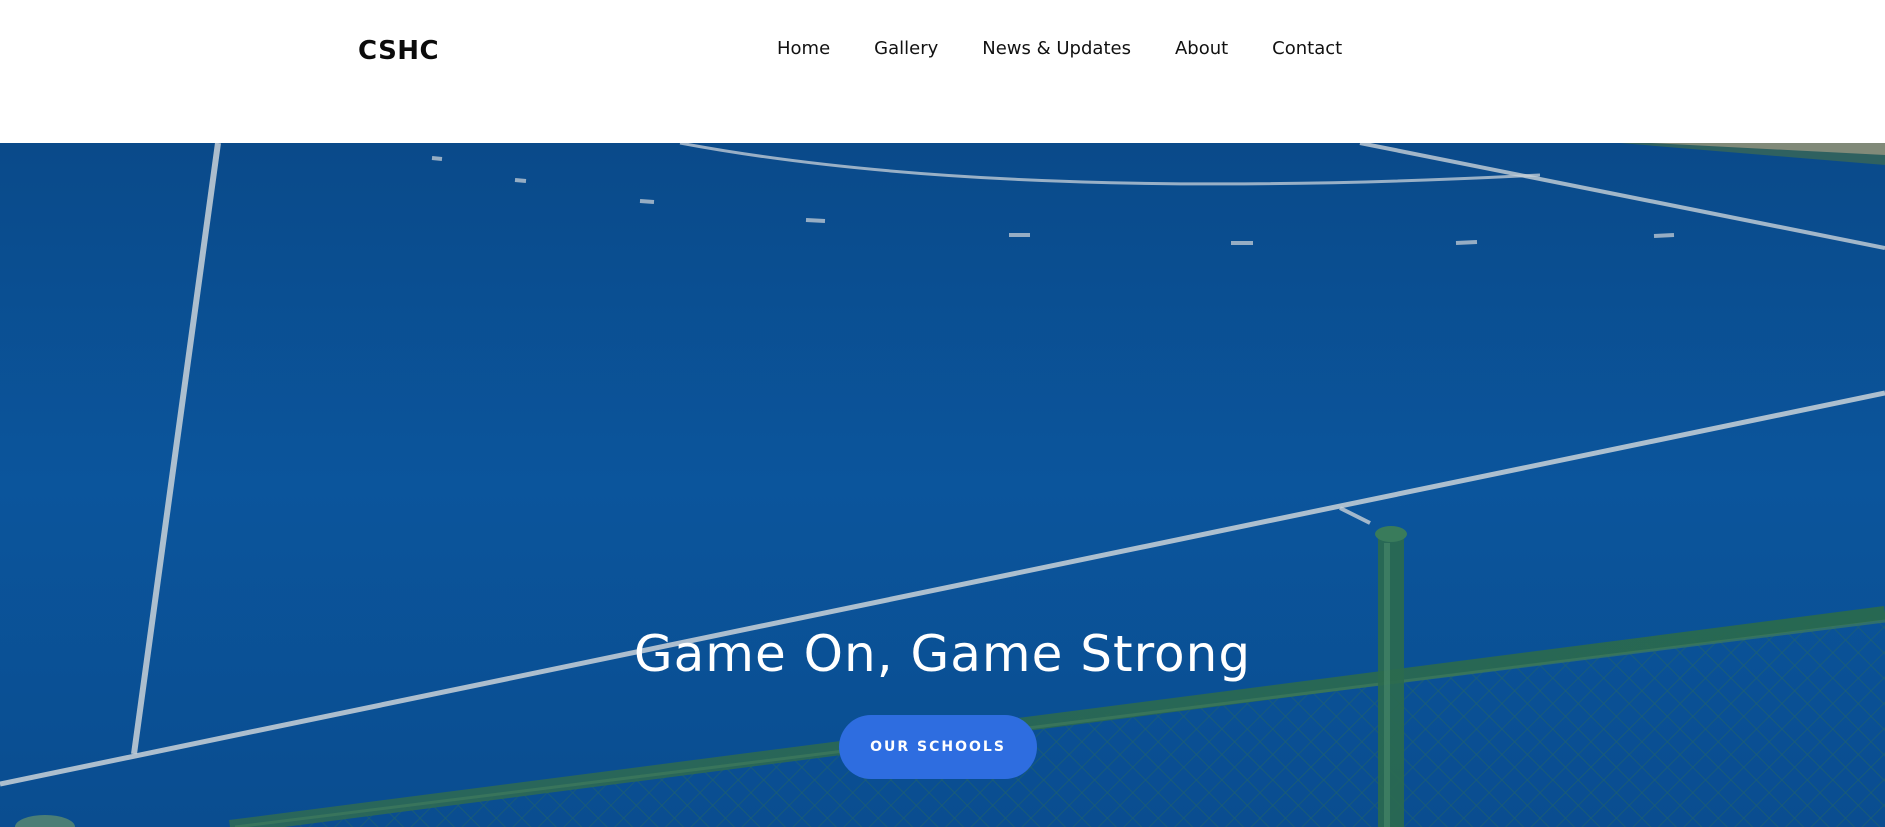 Image resolution: width=1885 pixels, height=827 pixels. What do you see at coordinates (1307, 48) in the screenshot?
I see `nav-link-contact: Contact` at bounding box center [1307, 48].